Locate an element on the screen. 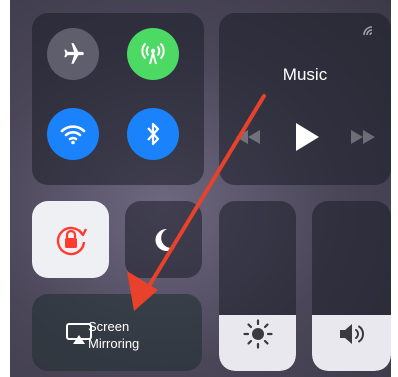 Image resolution: width=398 pixels, height=377 pixels. moon-icon is located at coordinates (165, 239).